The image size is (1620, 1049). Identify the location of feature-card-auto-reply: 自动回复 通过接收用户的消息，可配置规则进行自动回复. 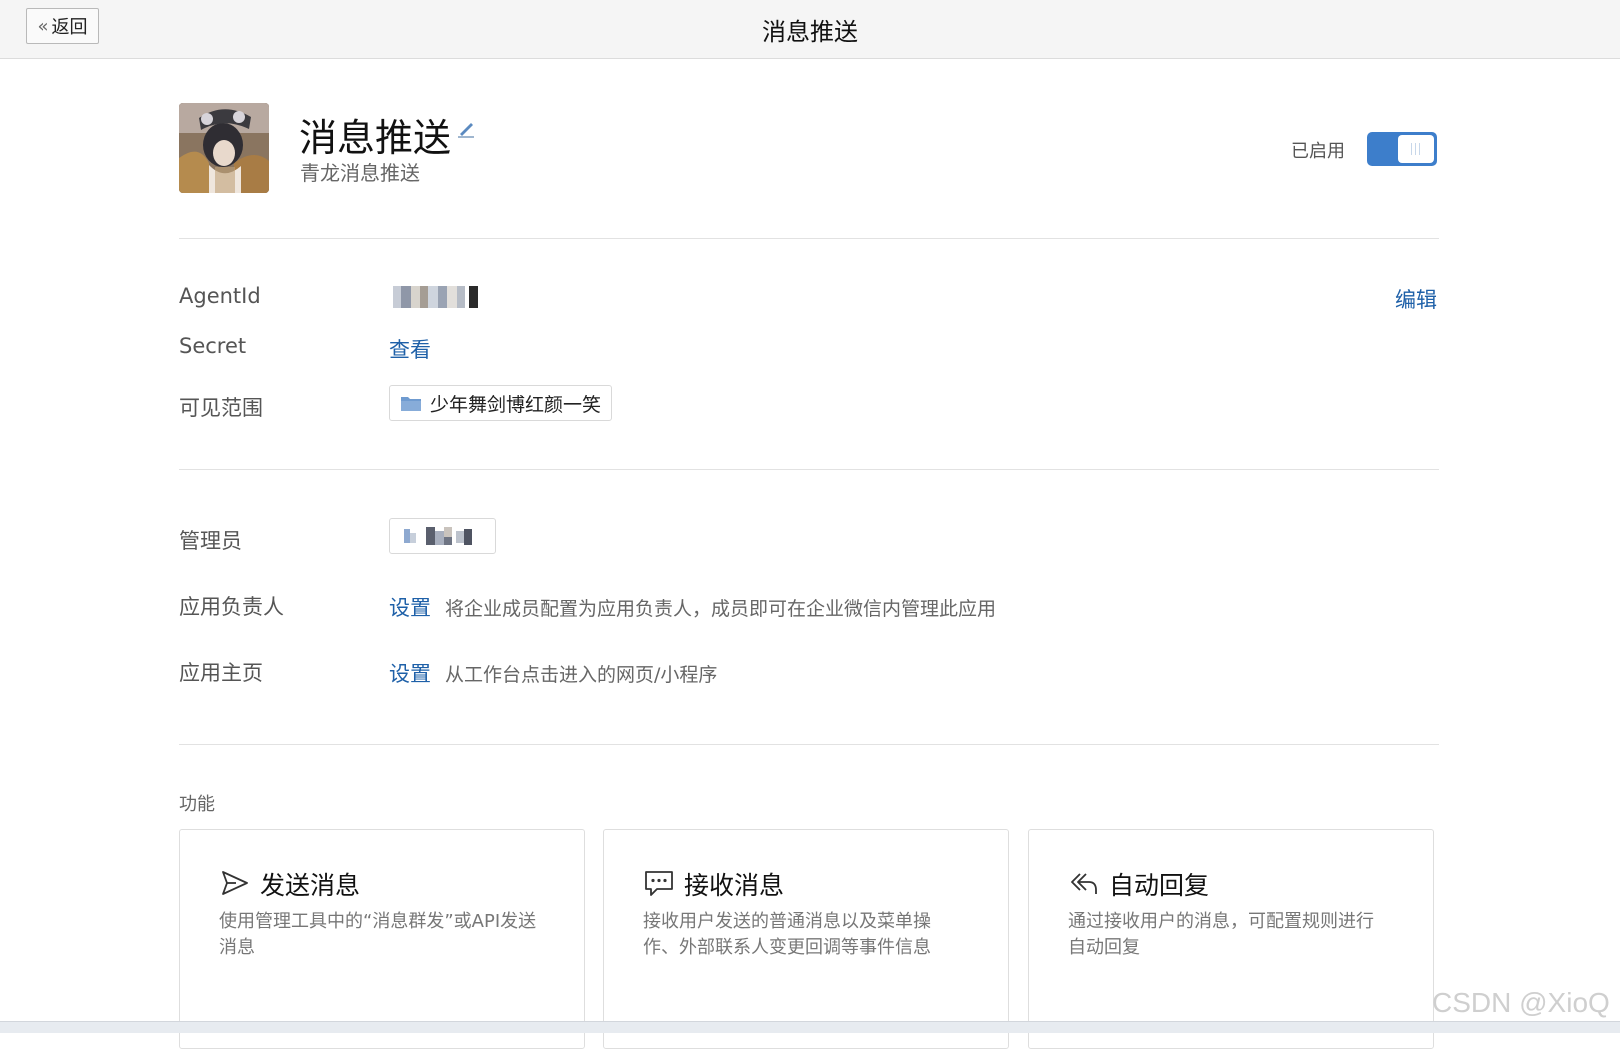
(1231, 939).